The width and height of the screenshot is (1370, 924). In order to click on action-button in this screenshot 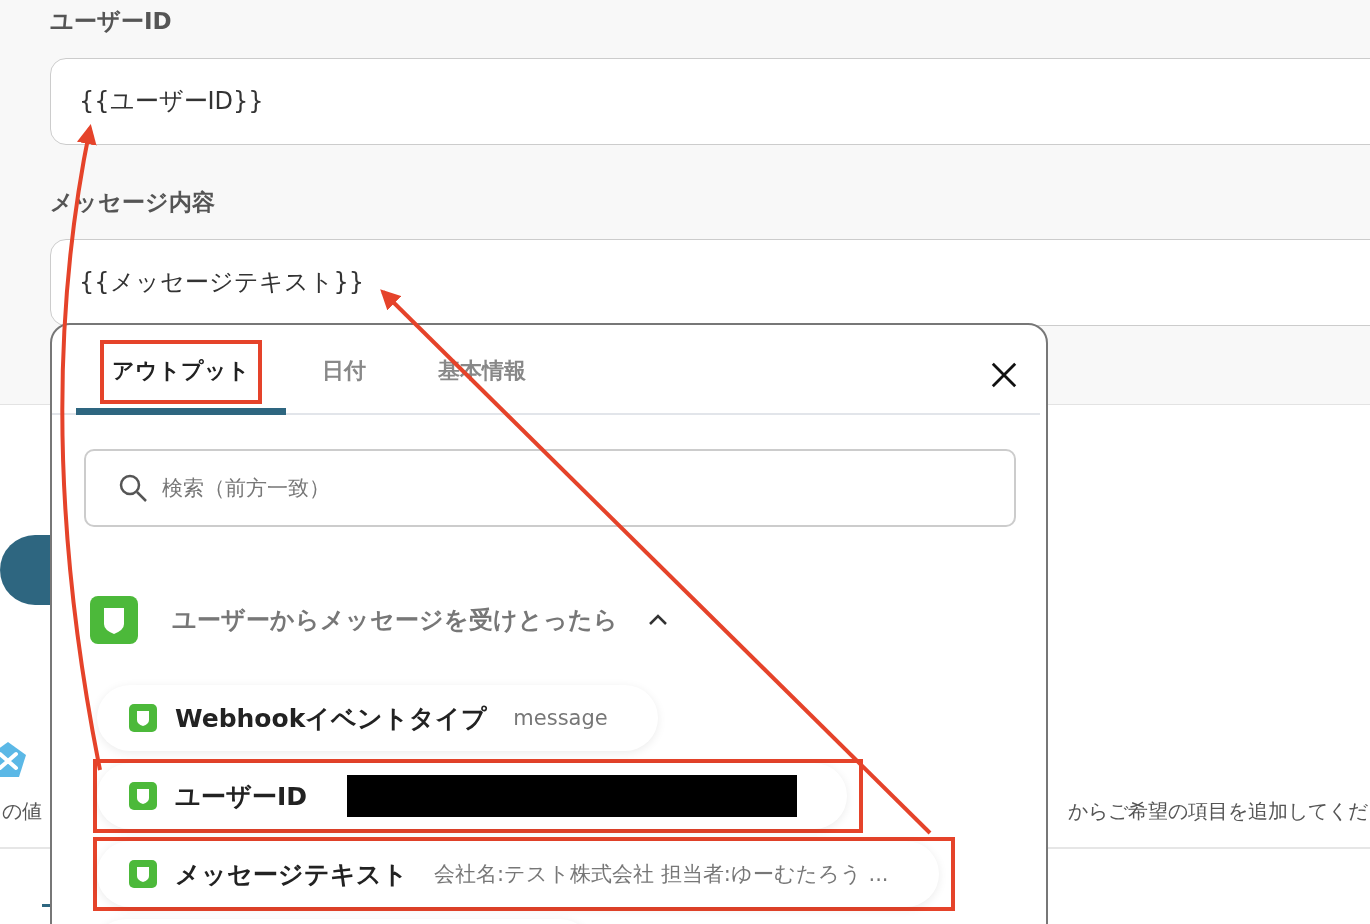, I will do `click(25, 570)`.